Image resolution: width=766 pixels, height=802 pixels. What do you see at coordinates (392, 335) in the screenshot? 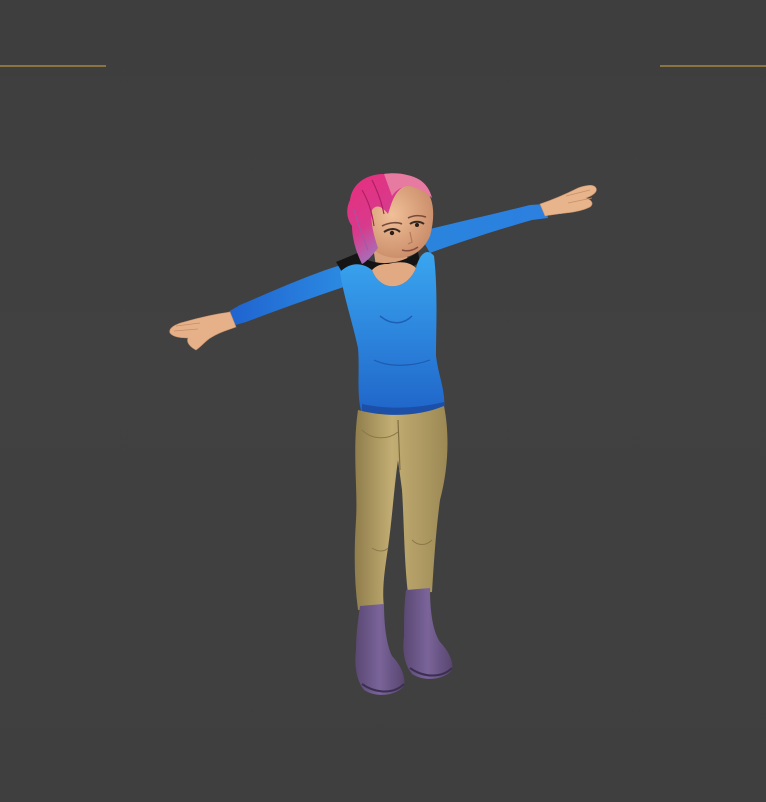
I see `torso` at bounding box center [392, 335].